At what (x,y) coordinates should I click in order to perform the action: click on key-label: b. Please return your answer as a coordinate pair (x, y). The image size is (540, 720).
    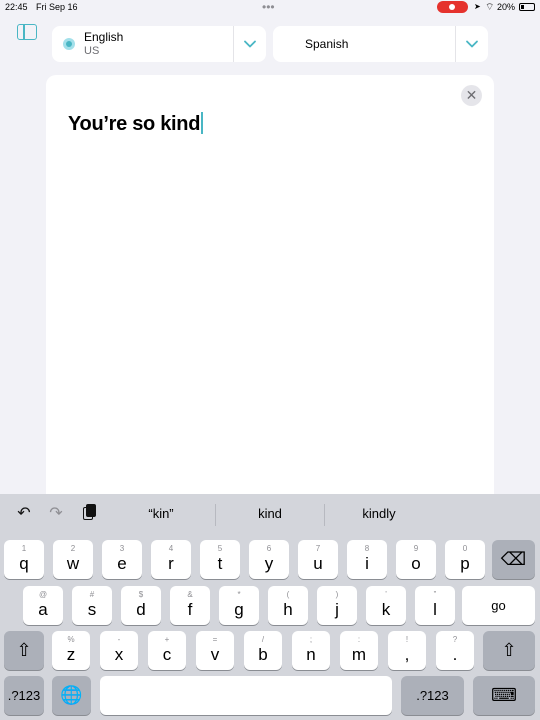
    Looking at the image, I should click on (263, 654).